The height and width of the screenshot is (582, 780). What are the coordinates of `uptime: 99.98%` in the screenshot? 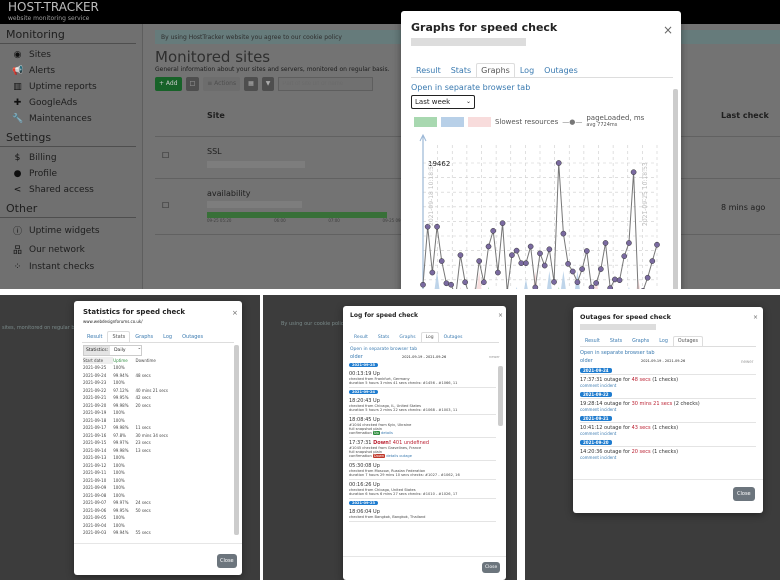 It's located at (121, 405).